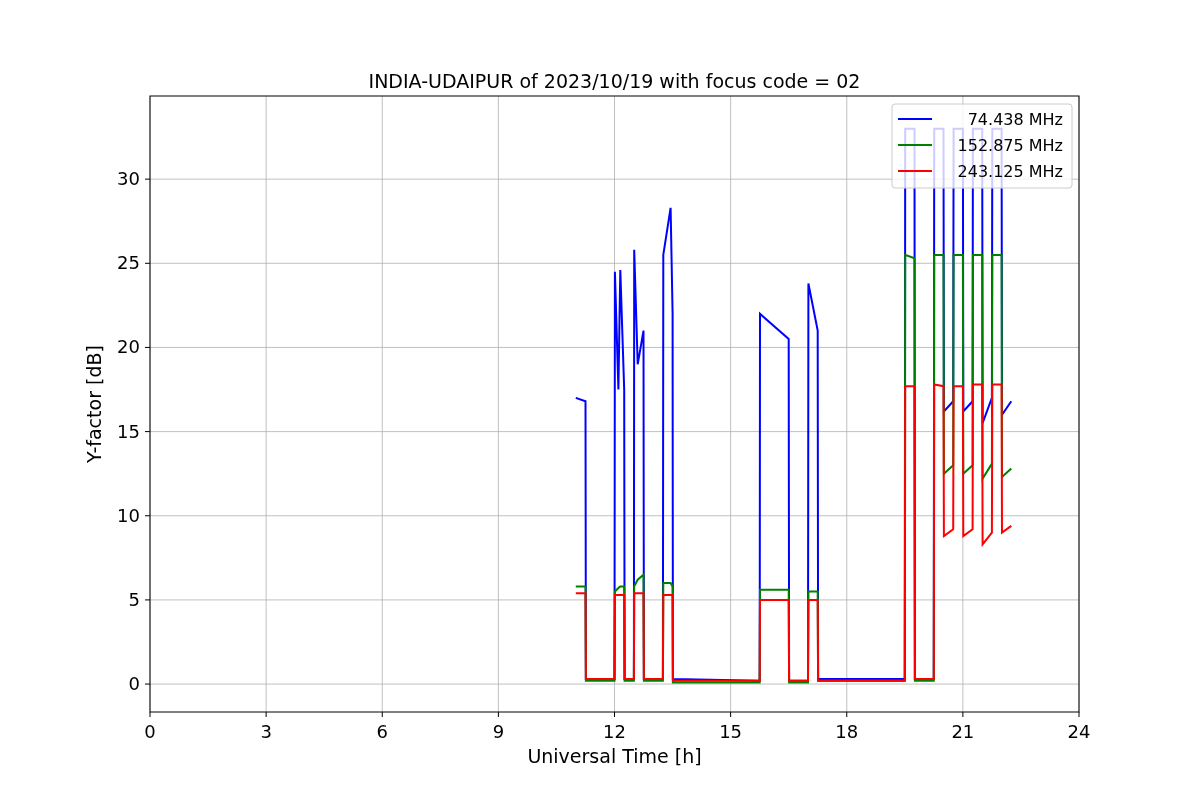 This screenshot has height=800, width=1200. What do you see at coordinates (1079, 731) in the screenshot?
I see `tick-label: 24` at bounding box center [1079, 731].